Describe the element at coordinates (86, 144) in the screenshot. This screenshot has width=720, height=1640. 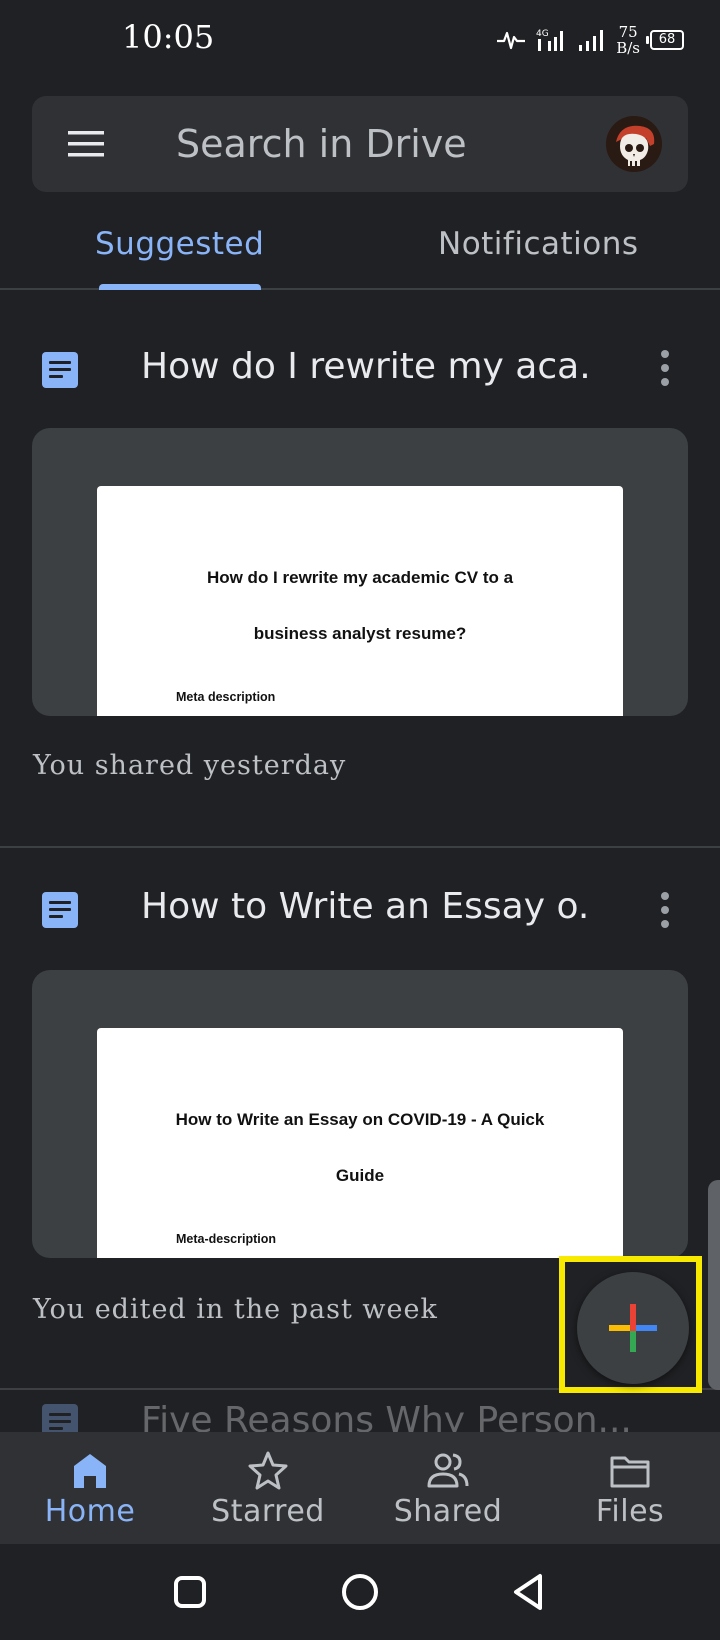
I see `hamburger-menu-icon` at that location.